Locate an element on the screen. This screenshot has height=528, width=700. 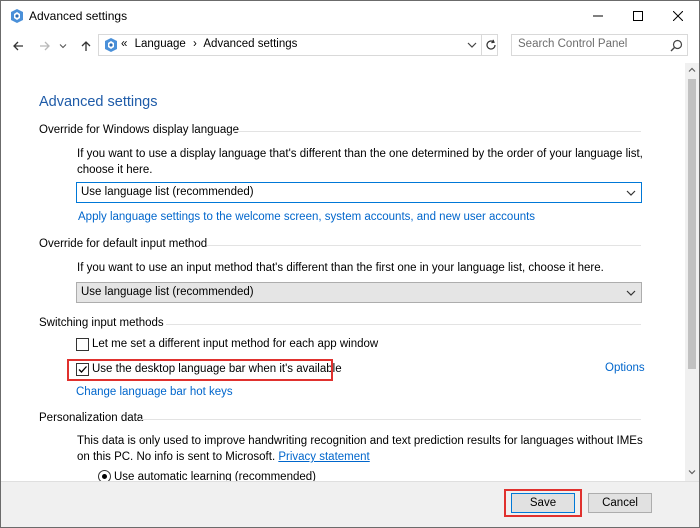
title-bar: Advanced settings is located at coordinates (350, 16).